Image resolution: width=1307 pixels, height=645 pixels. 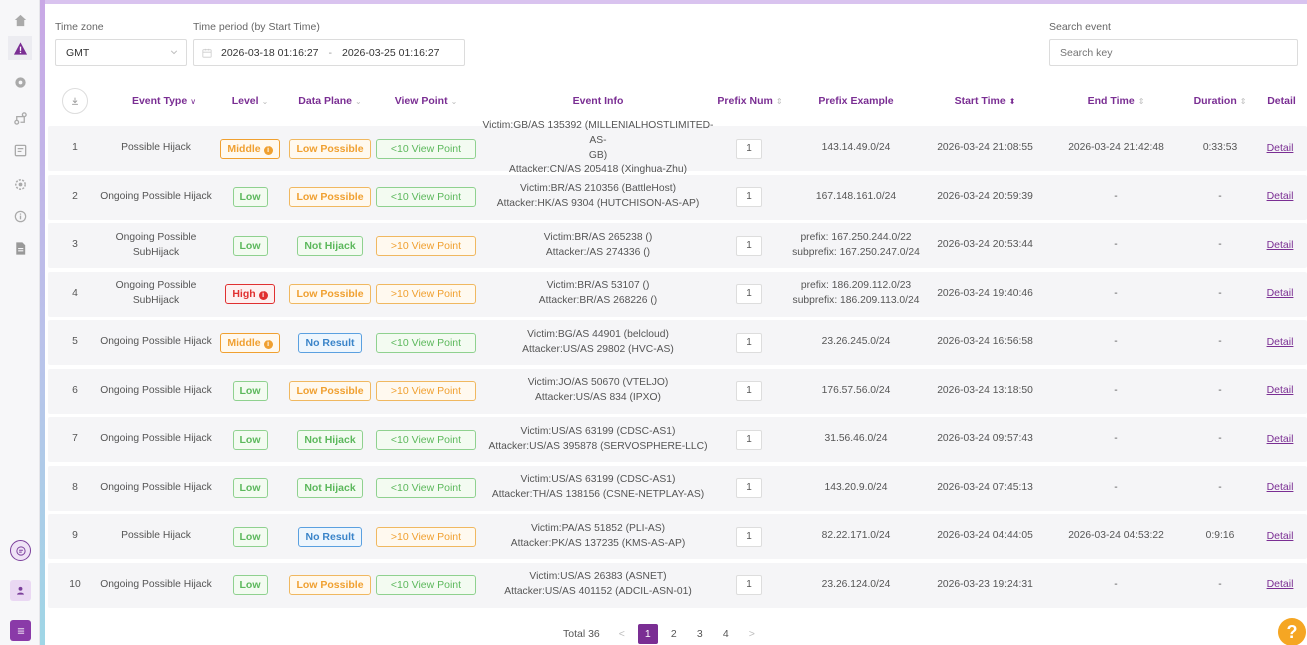 I want to click on col-duration: Duration ⇕, so click(x=1220, y=101).